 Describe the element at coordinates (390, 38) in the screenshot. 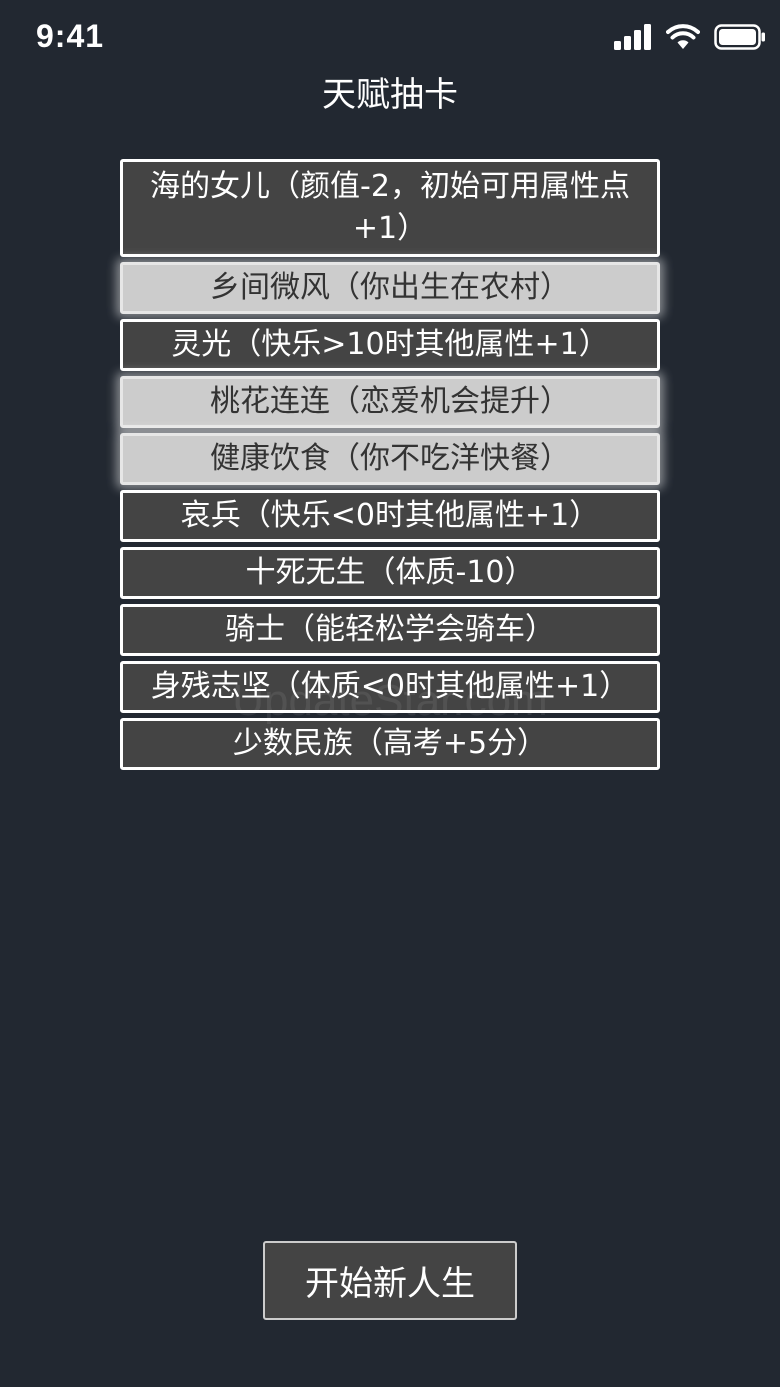

I see `status-bar: 9:41` at that location.